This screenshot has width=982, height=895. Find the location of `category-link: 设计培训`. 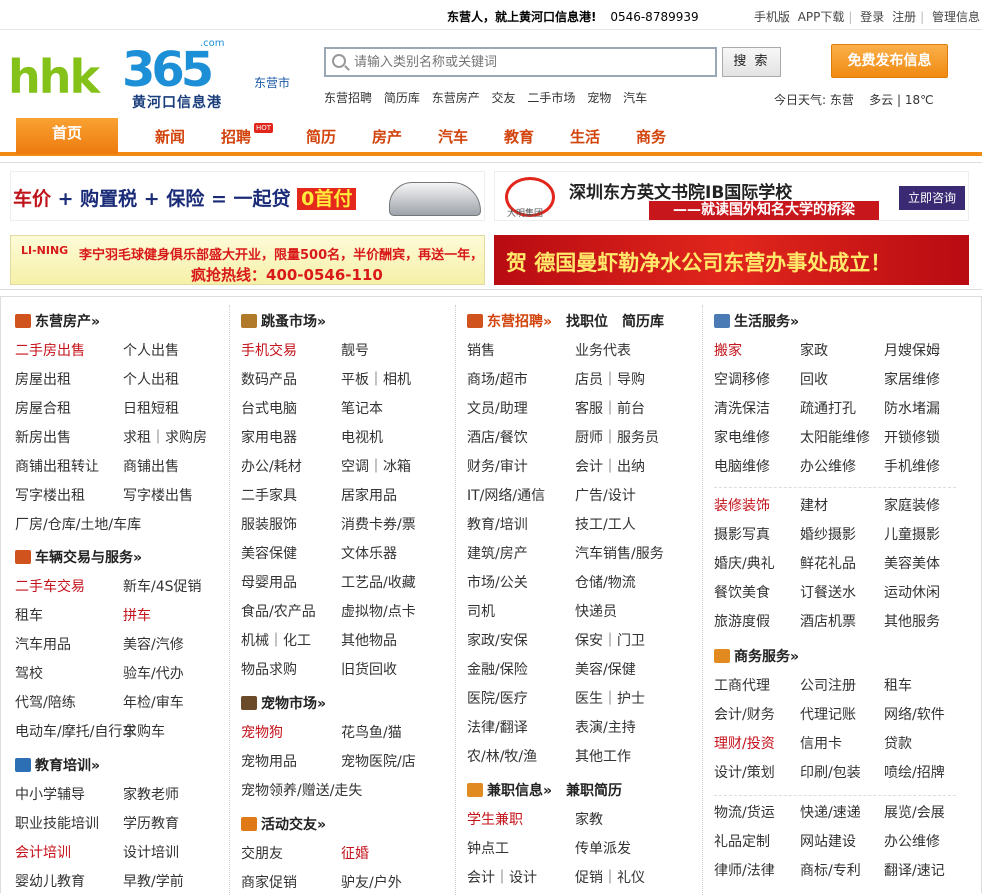

category-link: 设计培训 is located at coordinates (151, 852).